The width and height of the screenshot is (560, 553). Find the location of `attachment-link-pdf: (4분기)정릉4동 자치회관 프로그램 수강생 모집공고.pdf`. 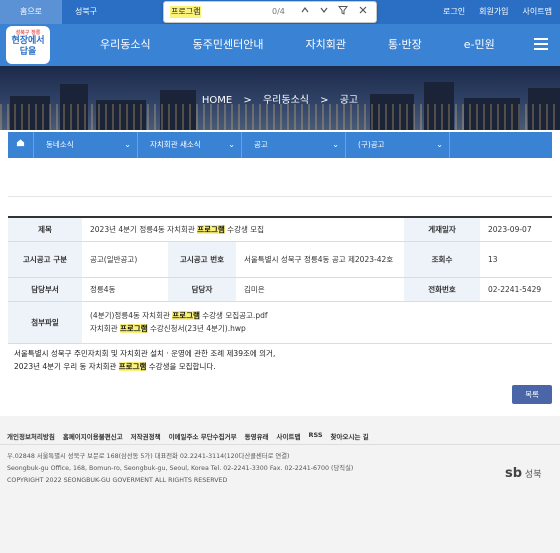

attachment-link-pdf: (4분기)정릉4동 자치회관 프로그램 수강생 모집공고.pdf is located at coordinates (317, 315).